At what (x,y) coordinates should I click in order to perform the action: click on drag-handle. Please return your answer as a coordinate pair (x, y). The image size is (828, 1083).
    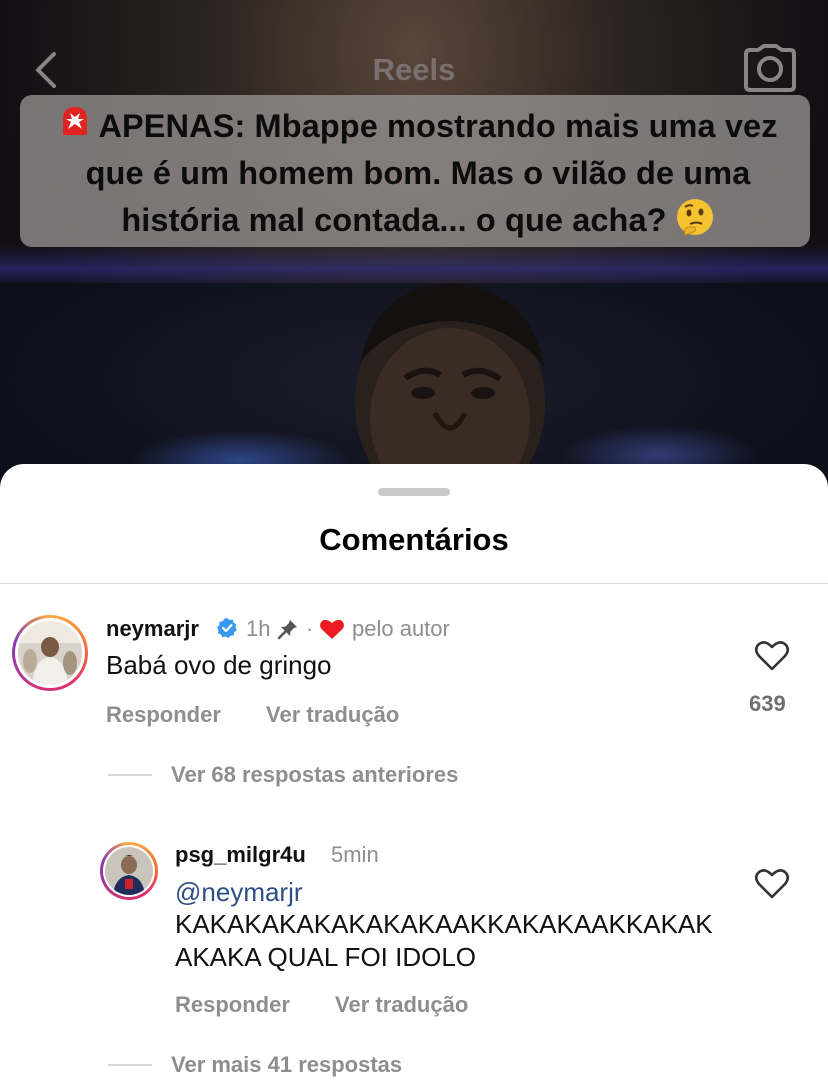
    Looking at the image, I should click on (414, 492).